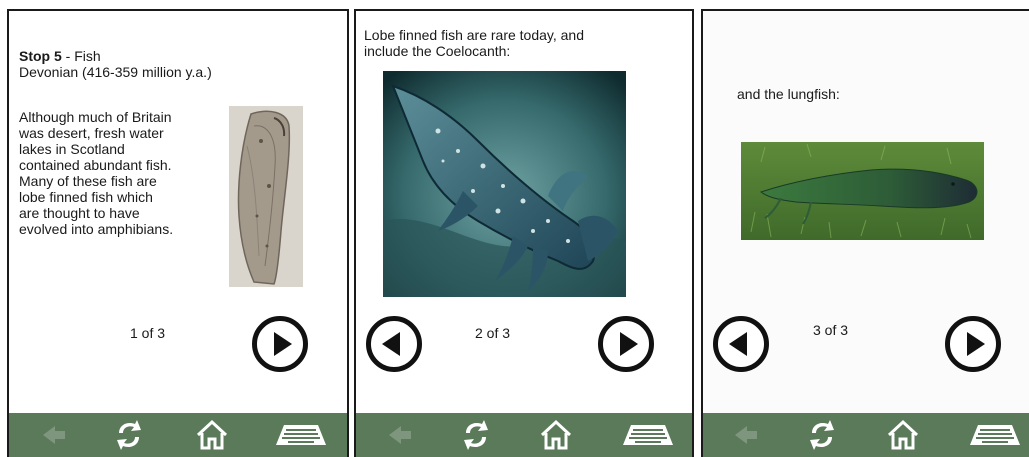  I want to click on fossil-fish-image, so click(266, 196).